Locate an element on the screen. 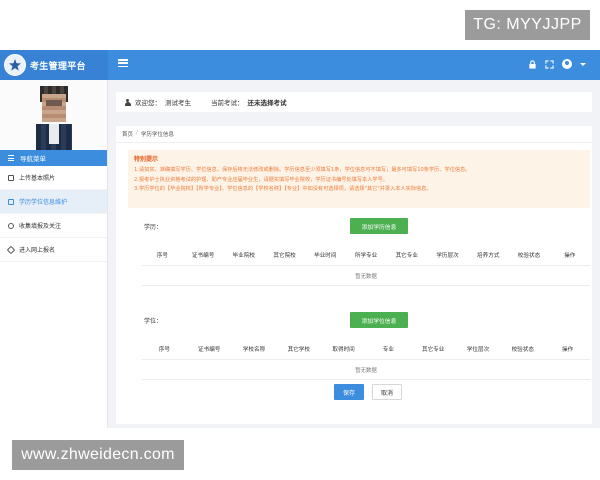 This screenshot has width=600, height=480. star-icon is located at coordinates (11, 225).